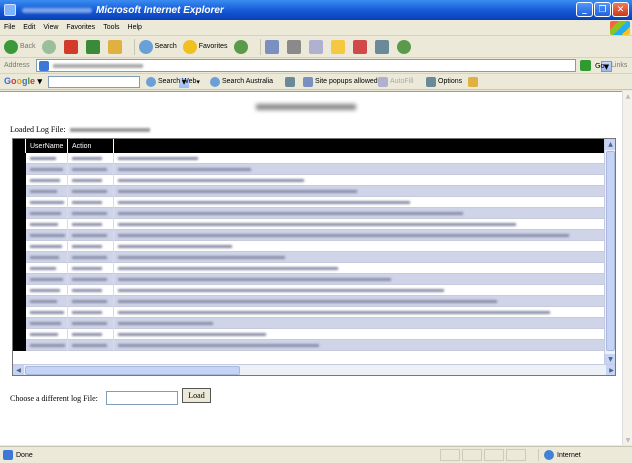  What do you see at coordinates (474, 81) in the screenshot?
I see `highlighter-button` at bounding box center [474, 81].